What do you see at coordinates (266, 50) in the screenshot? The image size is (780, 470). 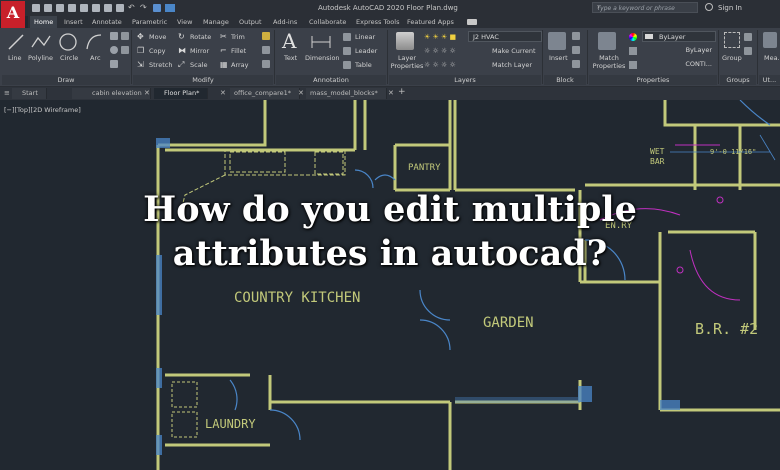 I see `explode-icon` at bounding box center [266, 50].